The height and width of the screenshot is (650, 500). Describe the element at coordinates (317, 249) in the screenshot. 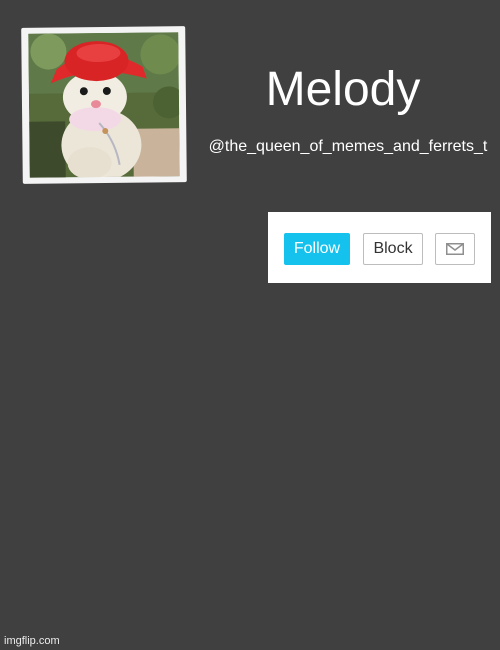

I see `follow-button: Follow` at that location.